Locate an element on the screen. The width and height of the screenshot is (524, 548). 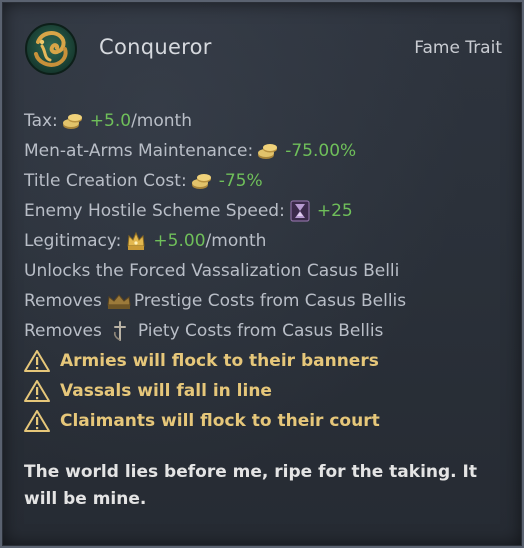
modifier-title-creation: Title Creation Cost: -75% is located at coordinates (264, 181).